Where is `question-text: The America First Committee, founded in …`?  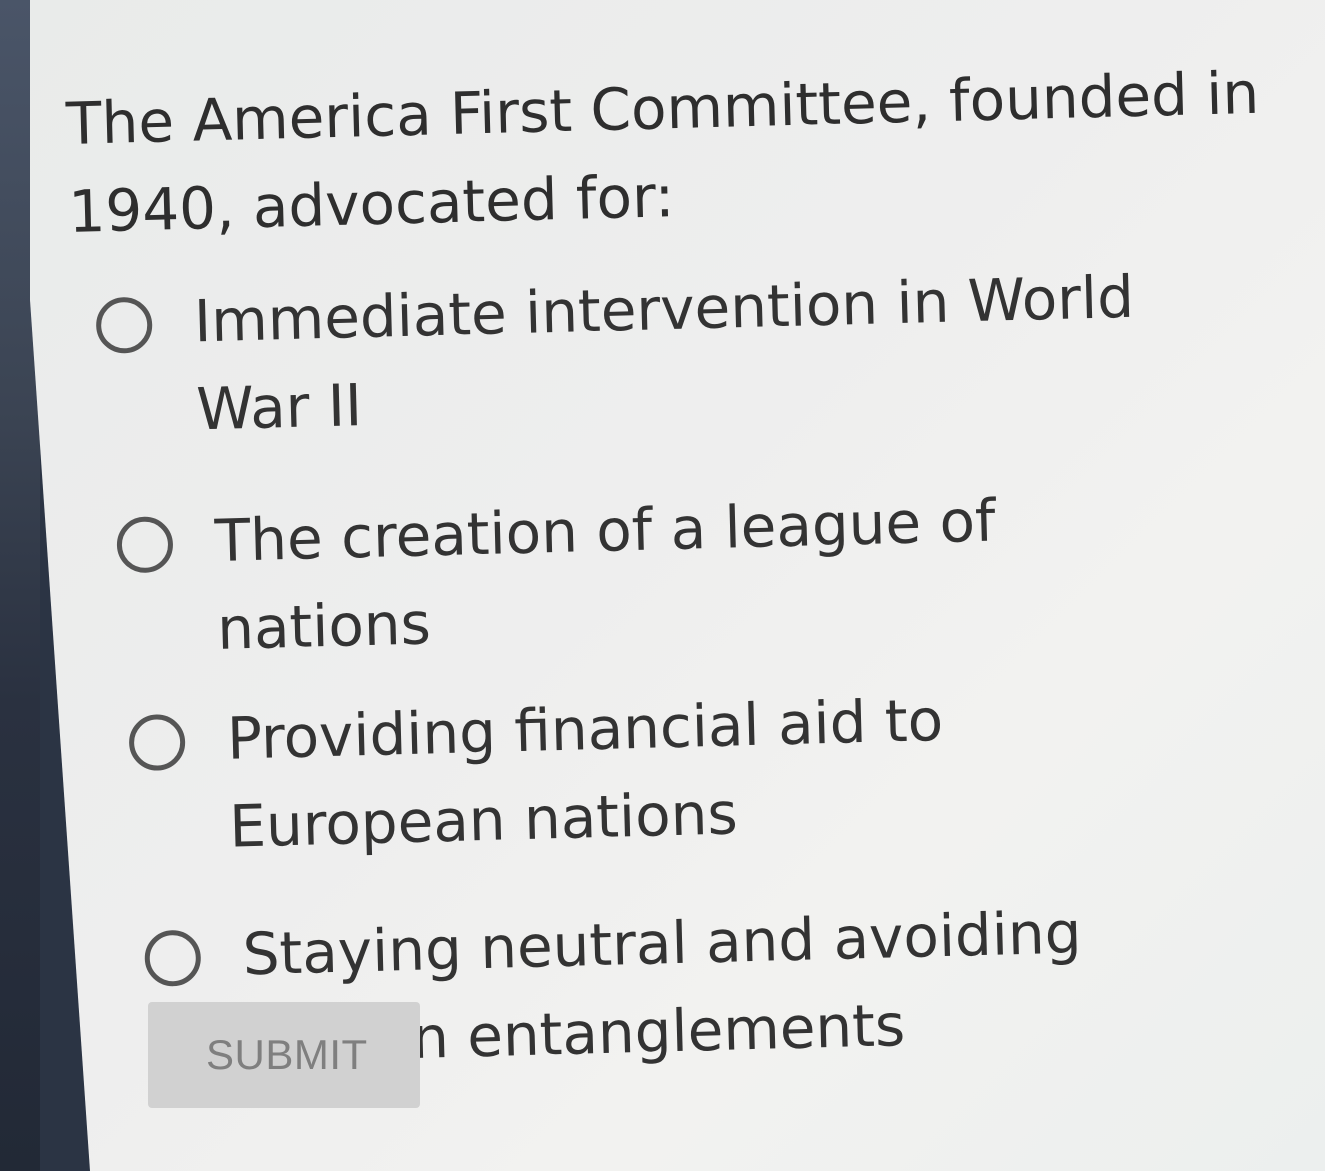
question-text: The America First Committee, founded in … is located at coordinates (663, 152).